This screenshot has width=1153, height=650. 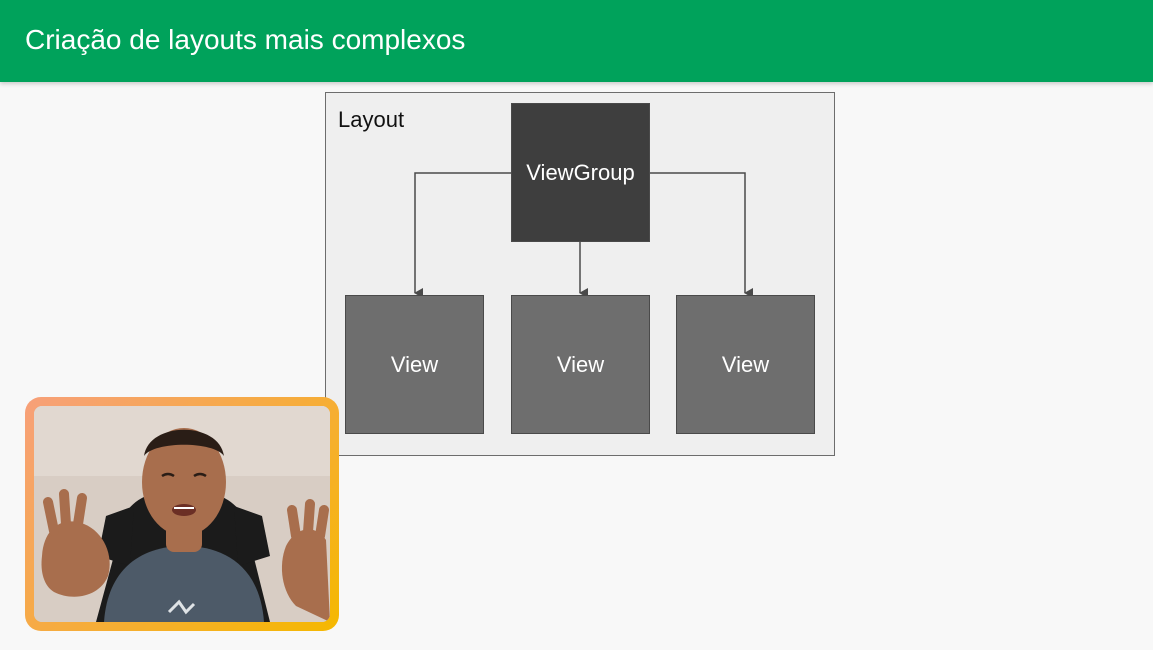 I want to click on presenter-illustration, so click(x=182, y=514).